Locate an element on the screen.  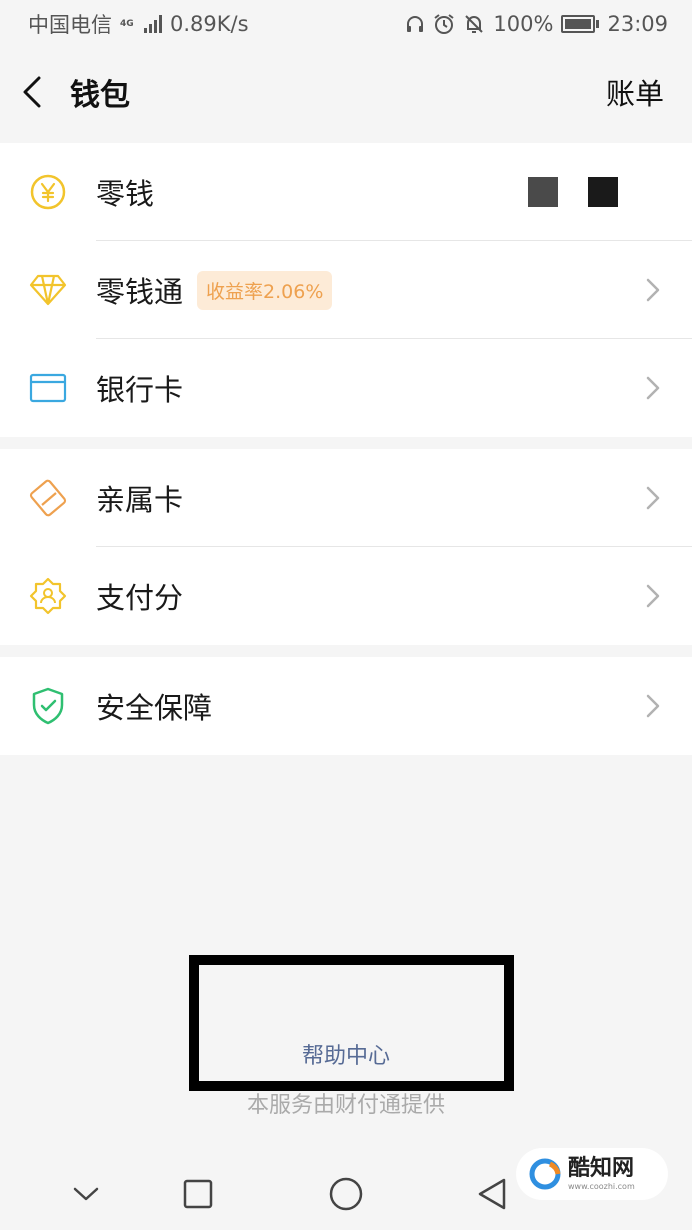
menu-item-change: 零钱 is located at coordinates (346, 192).